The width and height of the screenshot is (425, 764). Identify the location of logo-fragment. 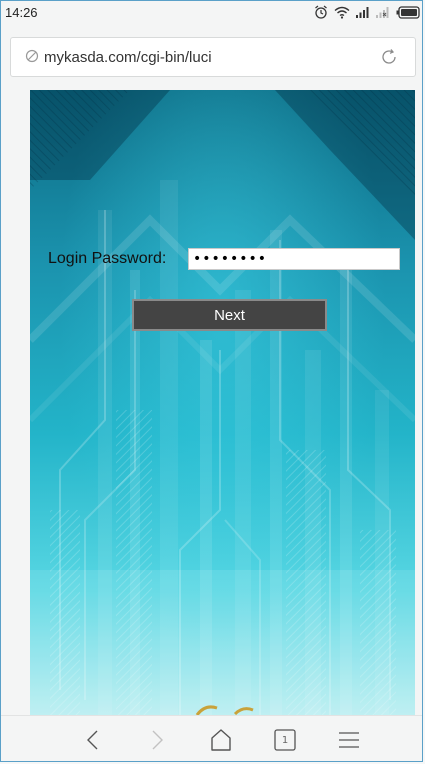
(224, 710).